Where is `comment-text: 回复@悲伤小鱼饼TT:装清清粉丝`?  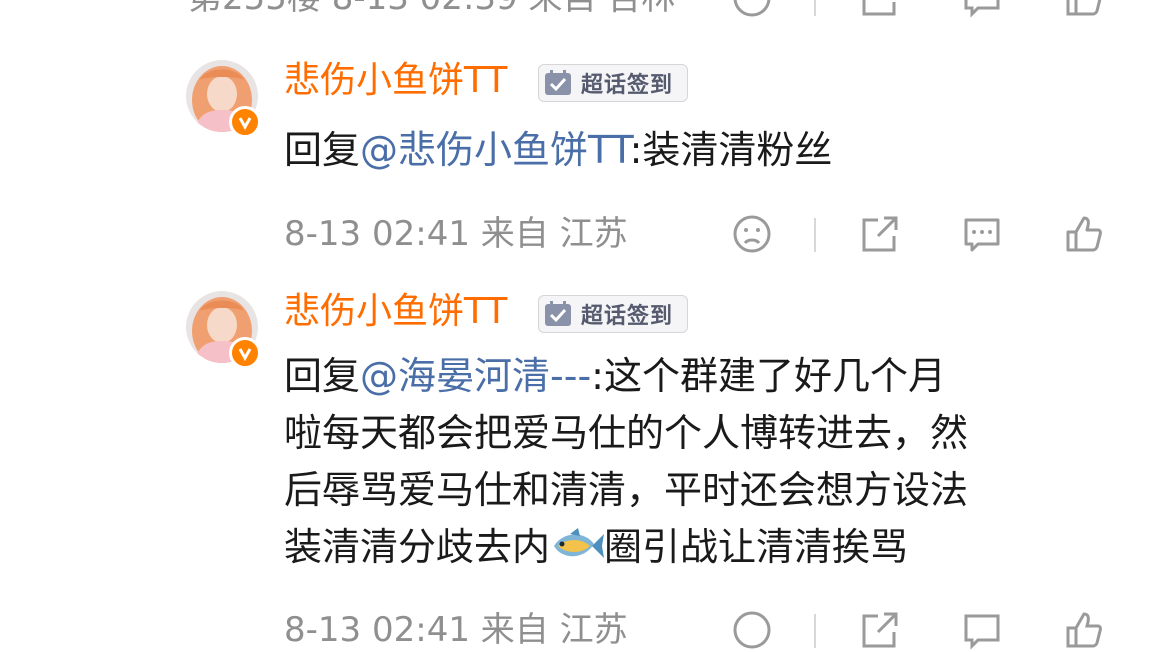 comment-text: 回复@悲伤小鱼饼TT:装清清粉丝 is located at coordinates (699, 150).